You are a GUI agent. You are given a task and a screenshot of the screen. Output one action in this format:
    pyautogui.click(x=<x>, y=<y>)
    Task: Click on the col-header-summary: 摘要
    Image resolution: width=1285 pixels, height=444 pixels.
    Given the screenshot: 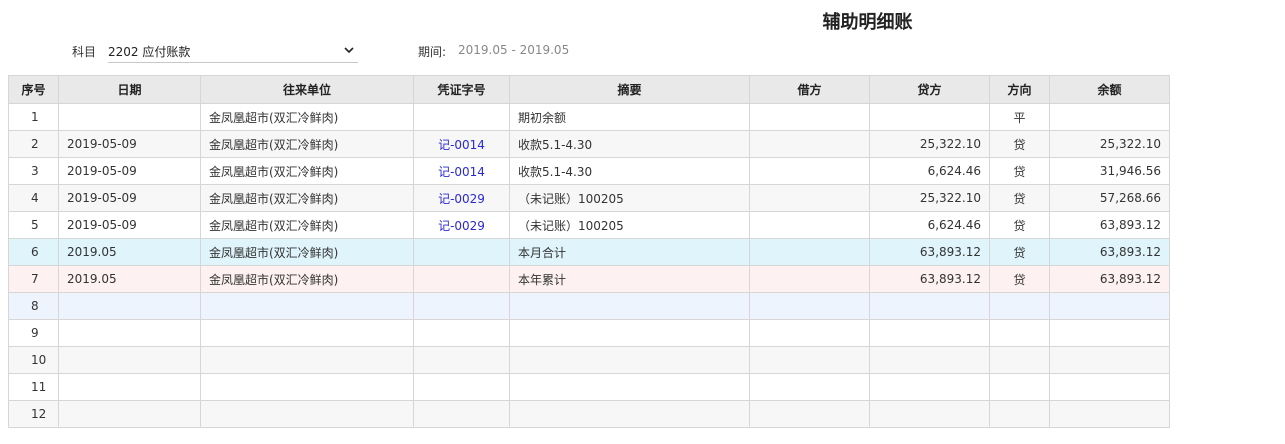 What is the action you would take?
    pyautogui.click(x=629, y=89)
    